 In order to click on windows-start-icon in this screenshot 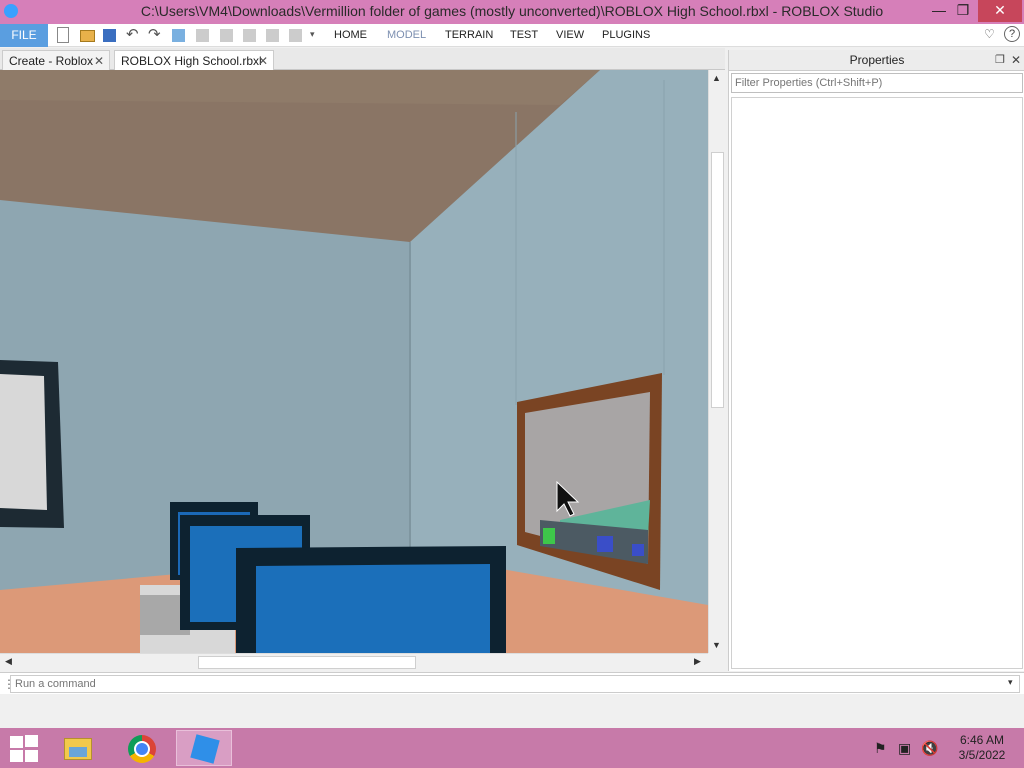, I will do `click(24, 748)`.